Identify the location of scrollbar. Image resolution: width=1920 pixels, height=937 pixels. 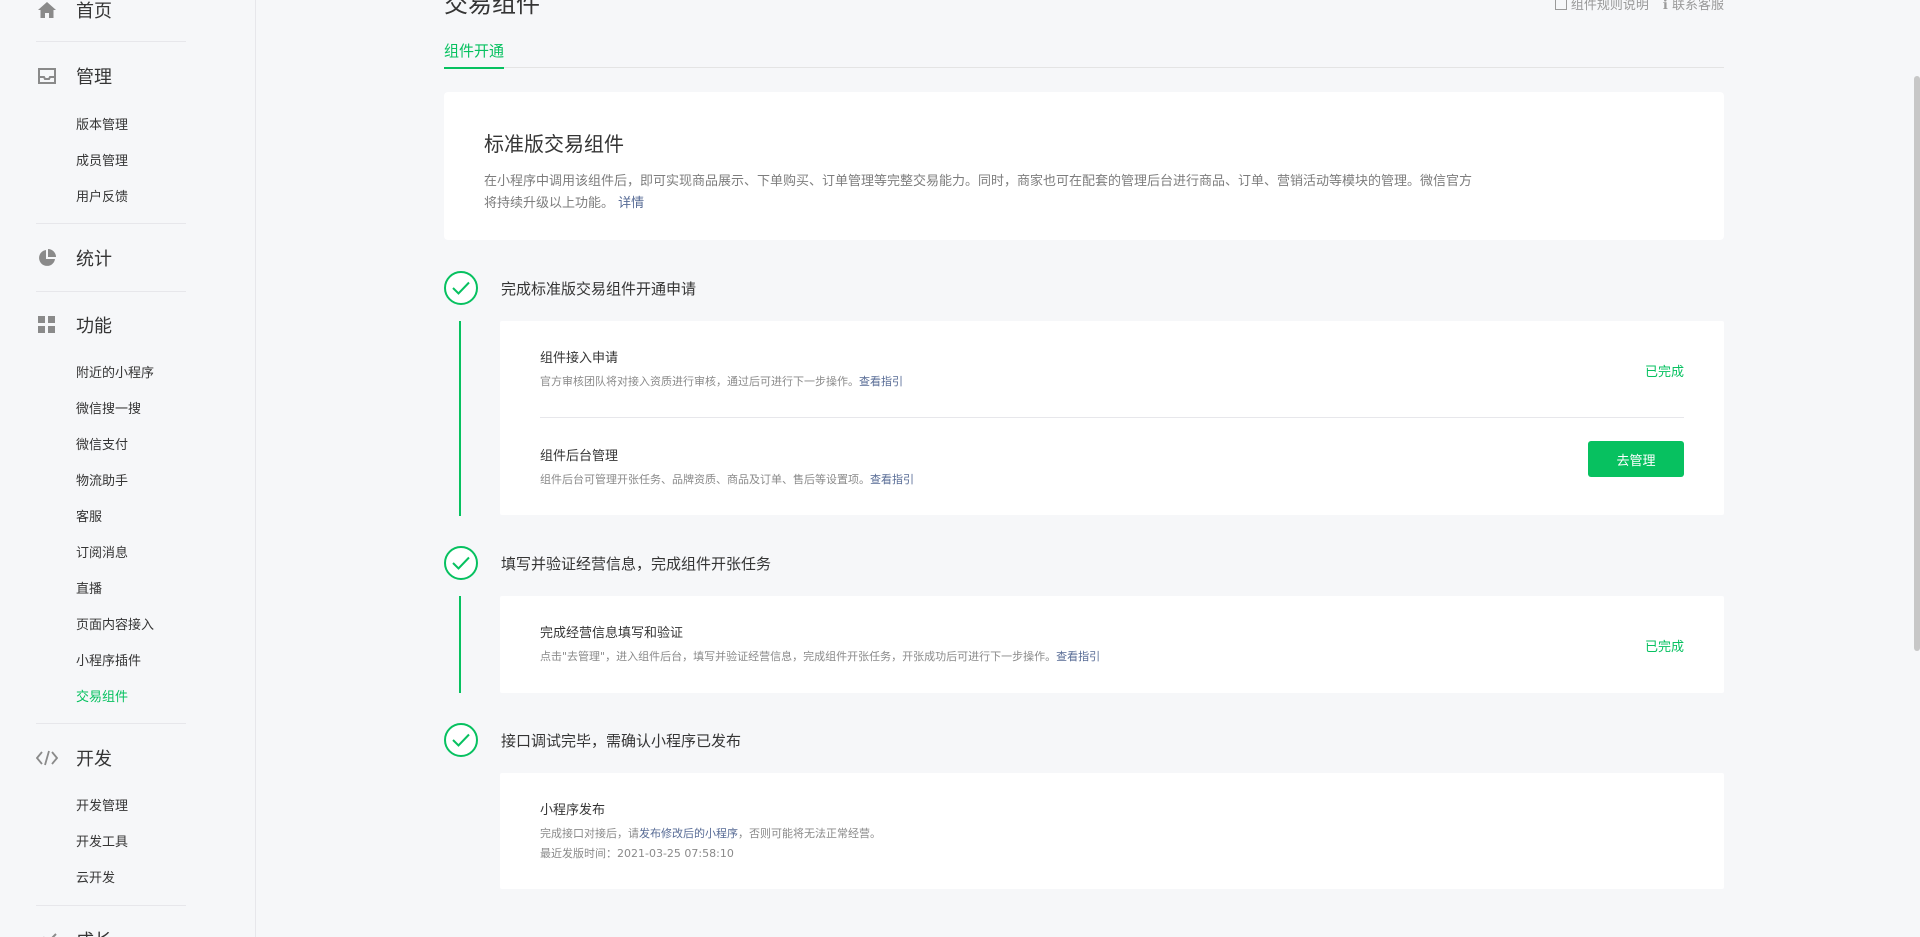
(1917, 363).